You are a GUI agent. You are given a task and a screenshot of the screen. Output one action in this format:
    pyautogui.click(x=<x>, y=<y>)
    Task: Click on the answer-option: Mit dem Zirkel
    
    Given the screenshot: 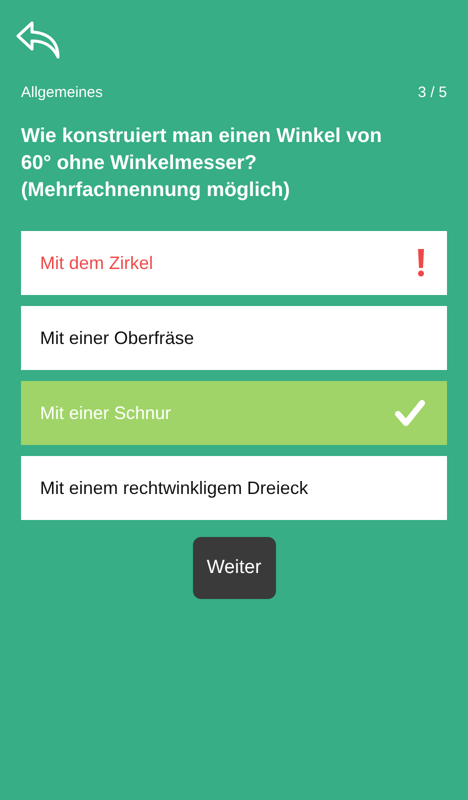 What is the action you would take?
    pyautogui.click(x=234, y=263)
    